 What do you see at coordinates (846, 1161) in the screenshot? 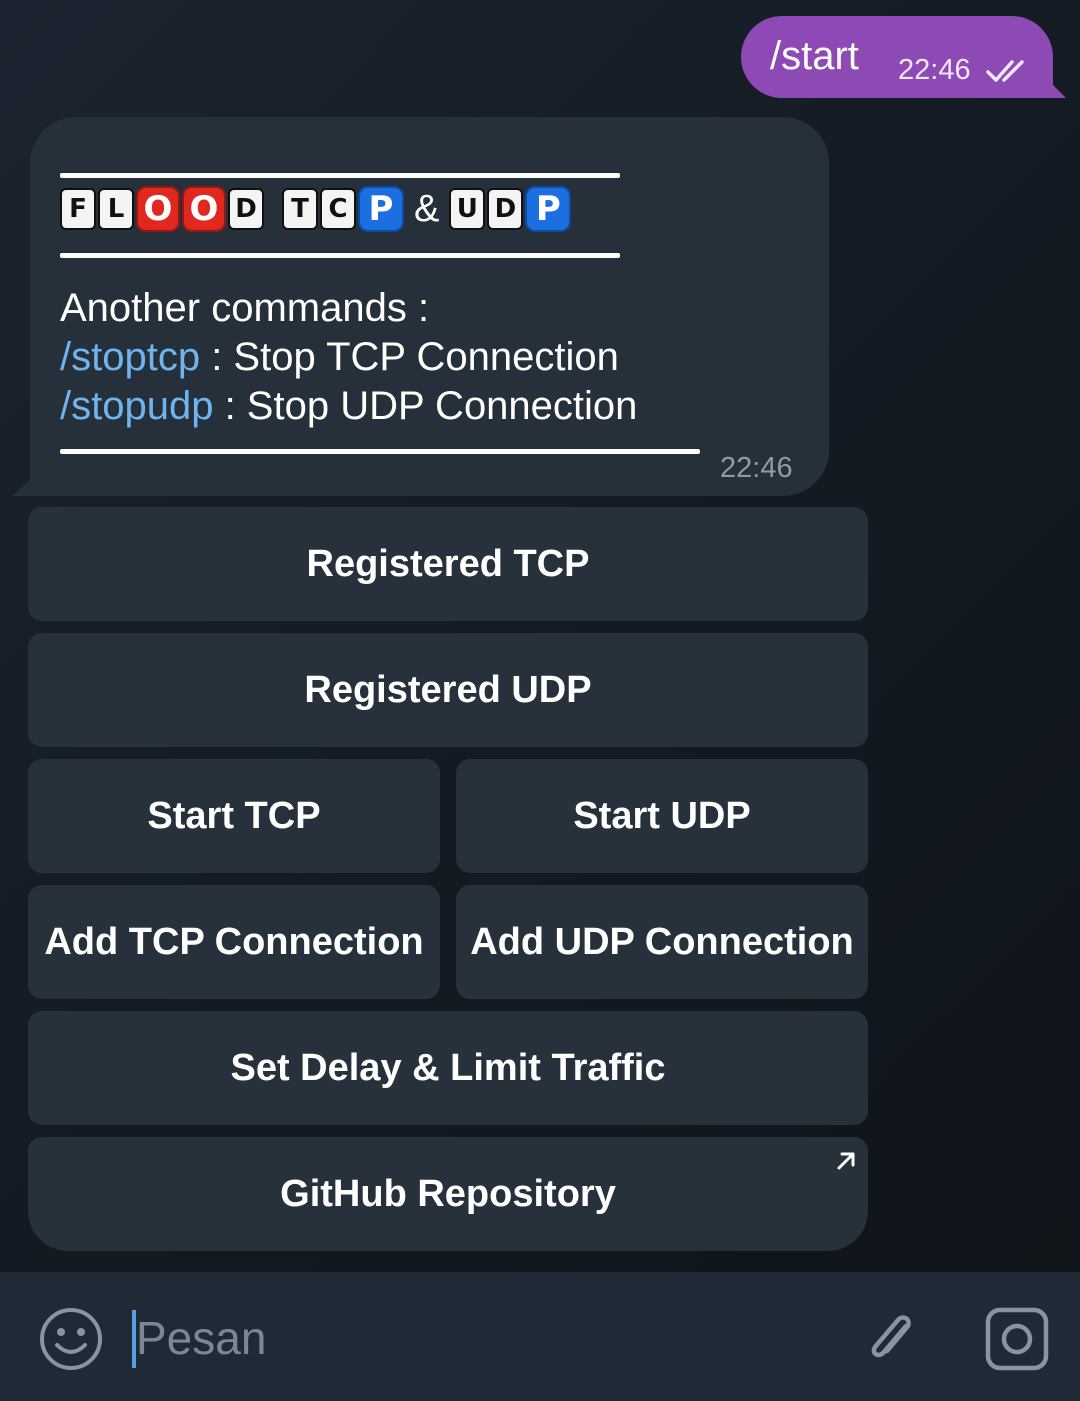
I see `external-link-icon` at bounding box center [846, 1161].